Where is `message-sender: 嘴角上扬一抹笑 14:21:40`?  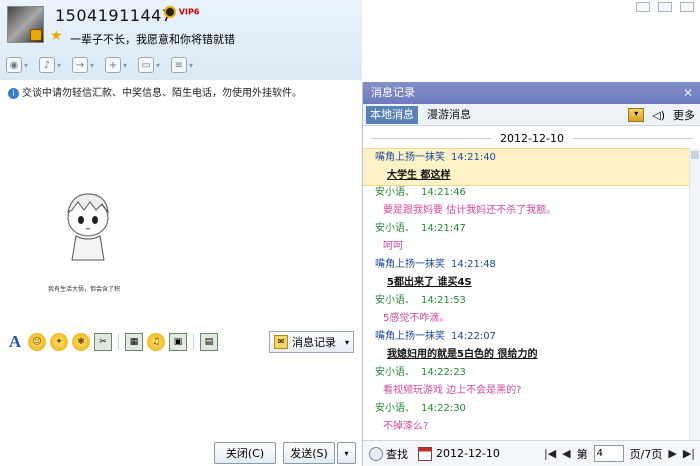
message-sender: 嘴角上扬一抹笑 14:21:40 is located at coordinates (526, 158).